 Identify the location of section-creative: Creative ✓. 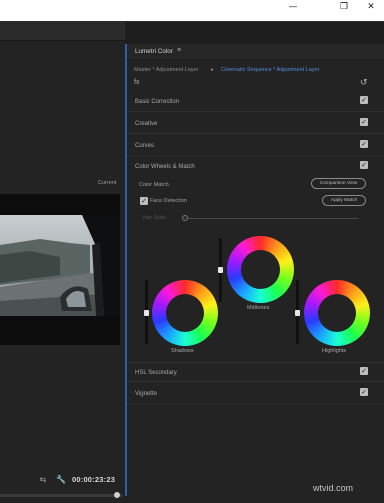
(255, 124).